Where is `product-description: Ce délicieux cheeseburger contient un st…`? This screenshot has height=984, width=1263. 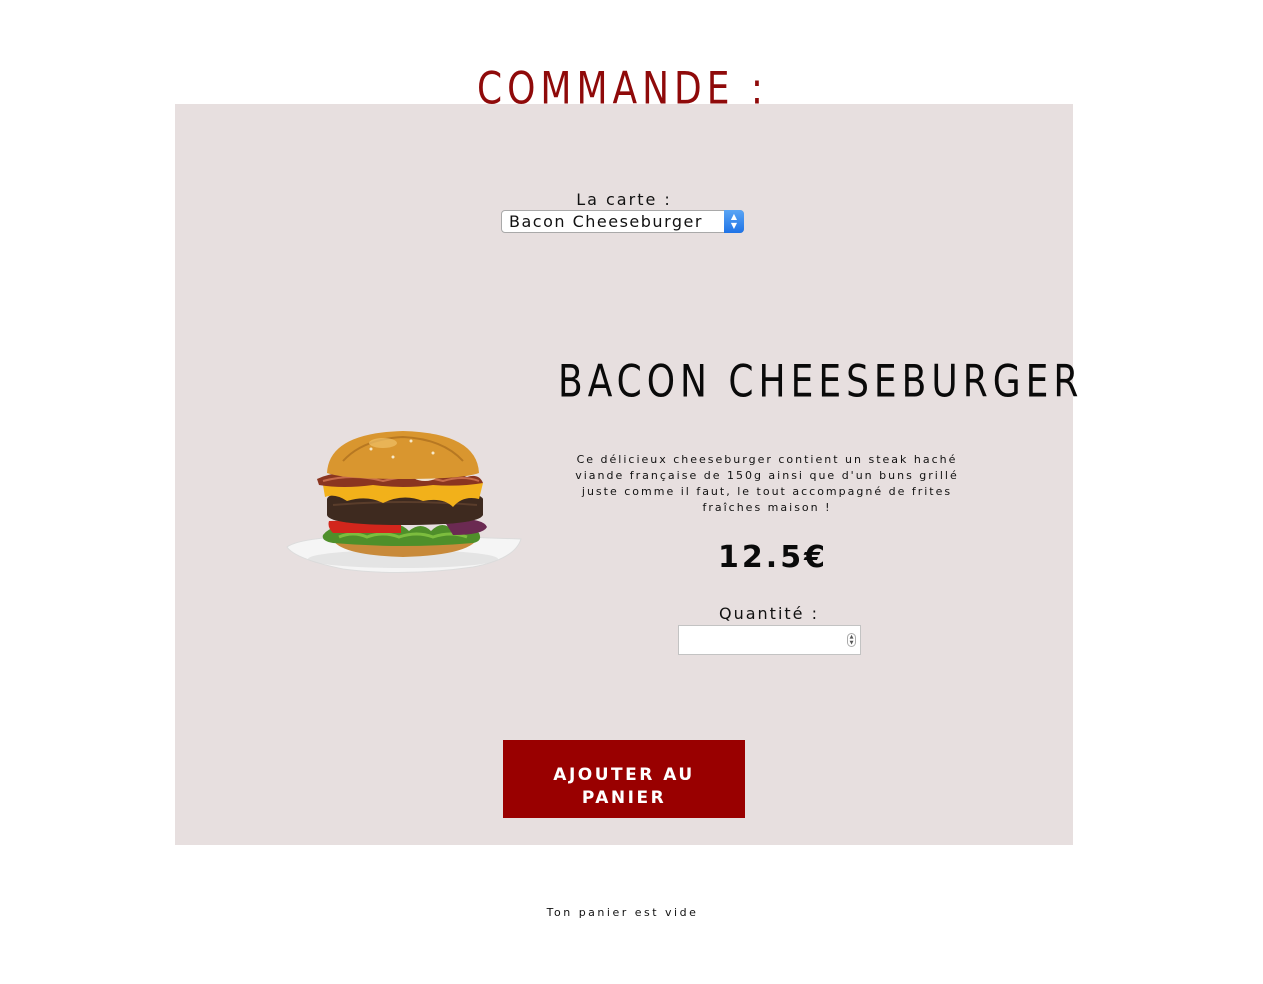
product-description: Ce délicieux cheeseburger contient un st… is located at coordinates (767, 483).